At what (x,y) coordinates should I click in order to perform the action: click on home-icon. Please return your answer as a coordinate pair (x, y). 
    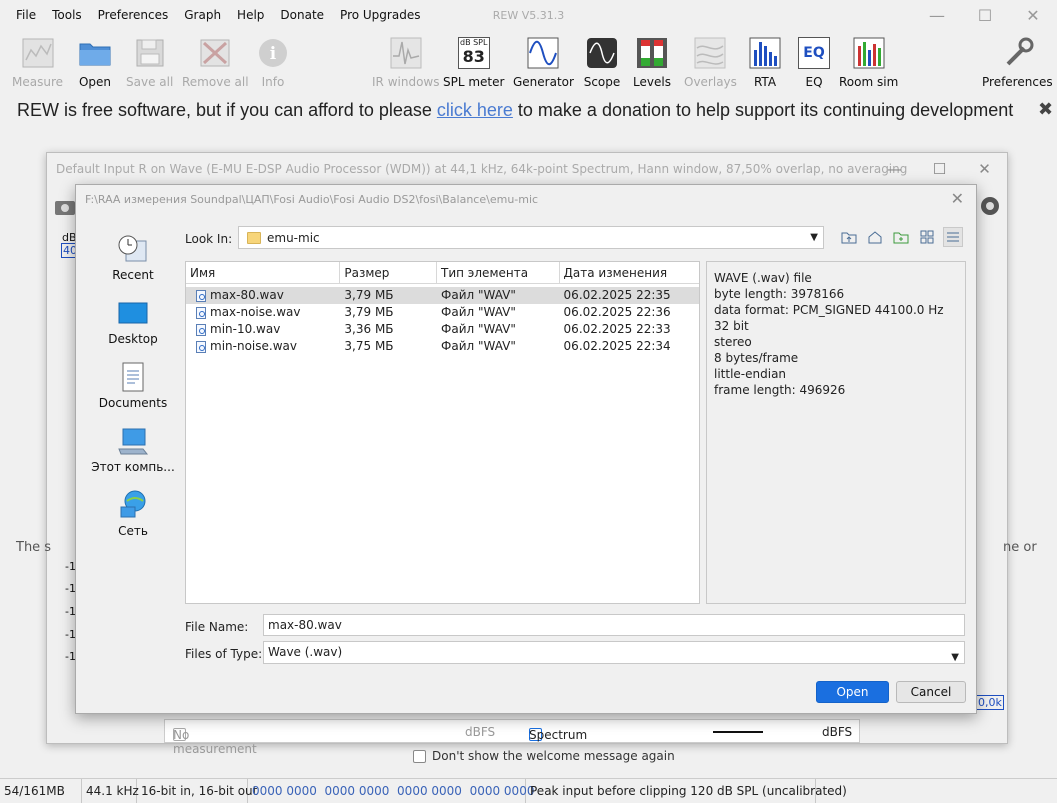
    Looking at the image, I should click on (875, 237).